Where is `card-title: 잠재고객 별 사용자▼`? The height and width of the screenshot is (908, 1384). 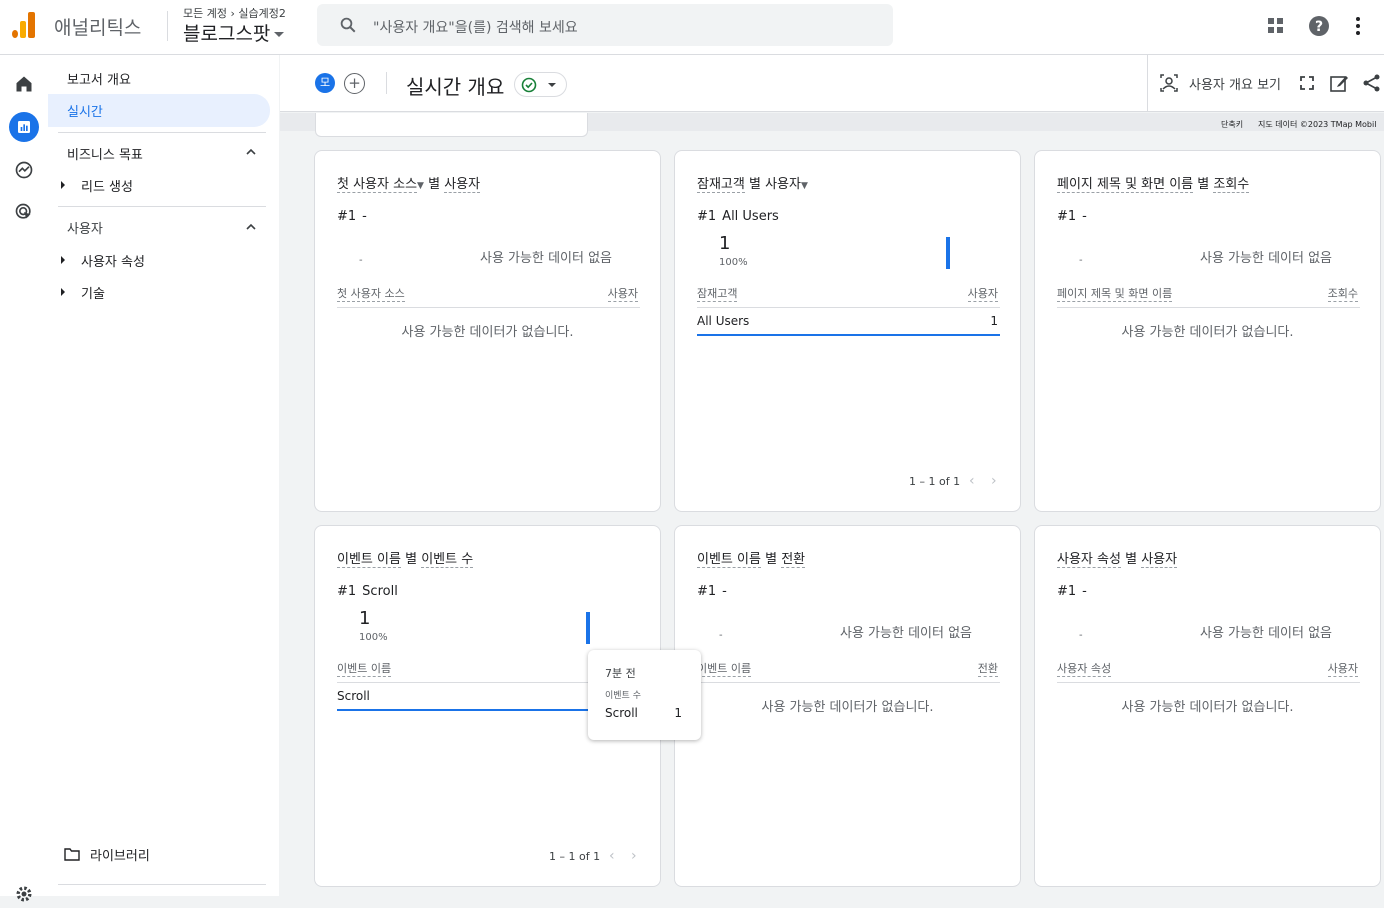 card-title: 잠재고객 별 사용자▼ is located at coordinates (752, 183).